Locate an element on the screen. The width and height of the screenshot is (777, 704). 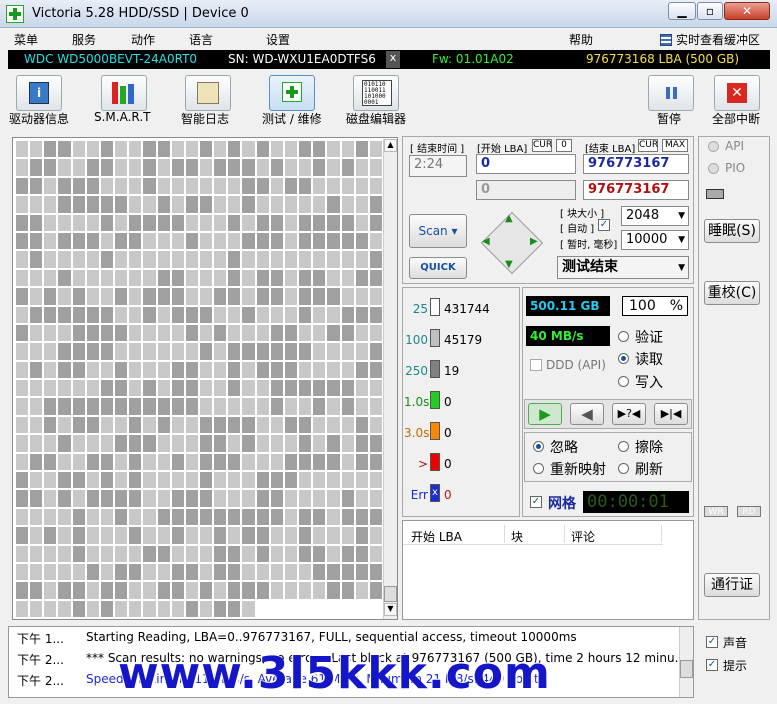
column-block: 块 is located at coordinates (517, 536).